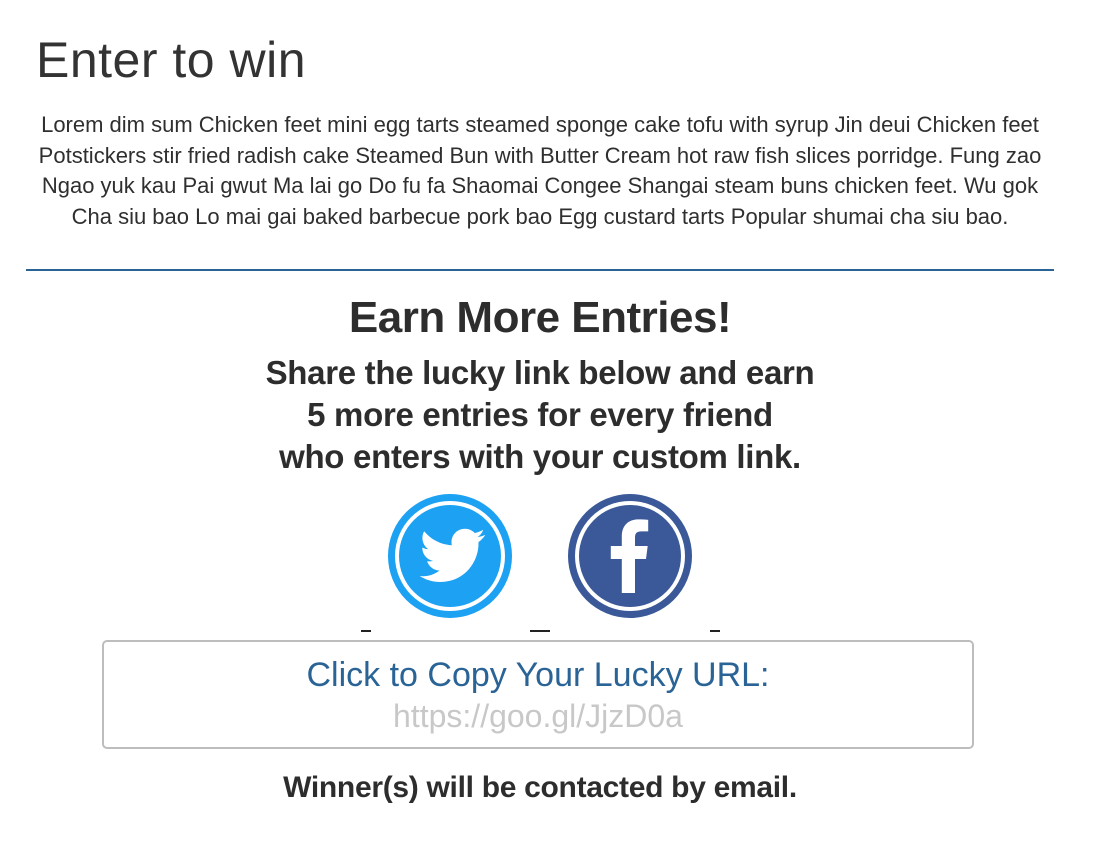  I want to click on copy-url-label: Click to Copy Your Lucky URL:, so click(538, 675).